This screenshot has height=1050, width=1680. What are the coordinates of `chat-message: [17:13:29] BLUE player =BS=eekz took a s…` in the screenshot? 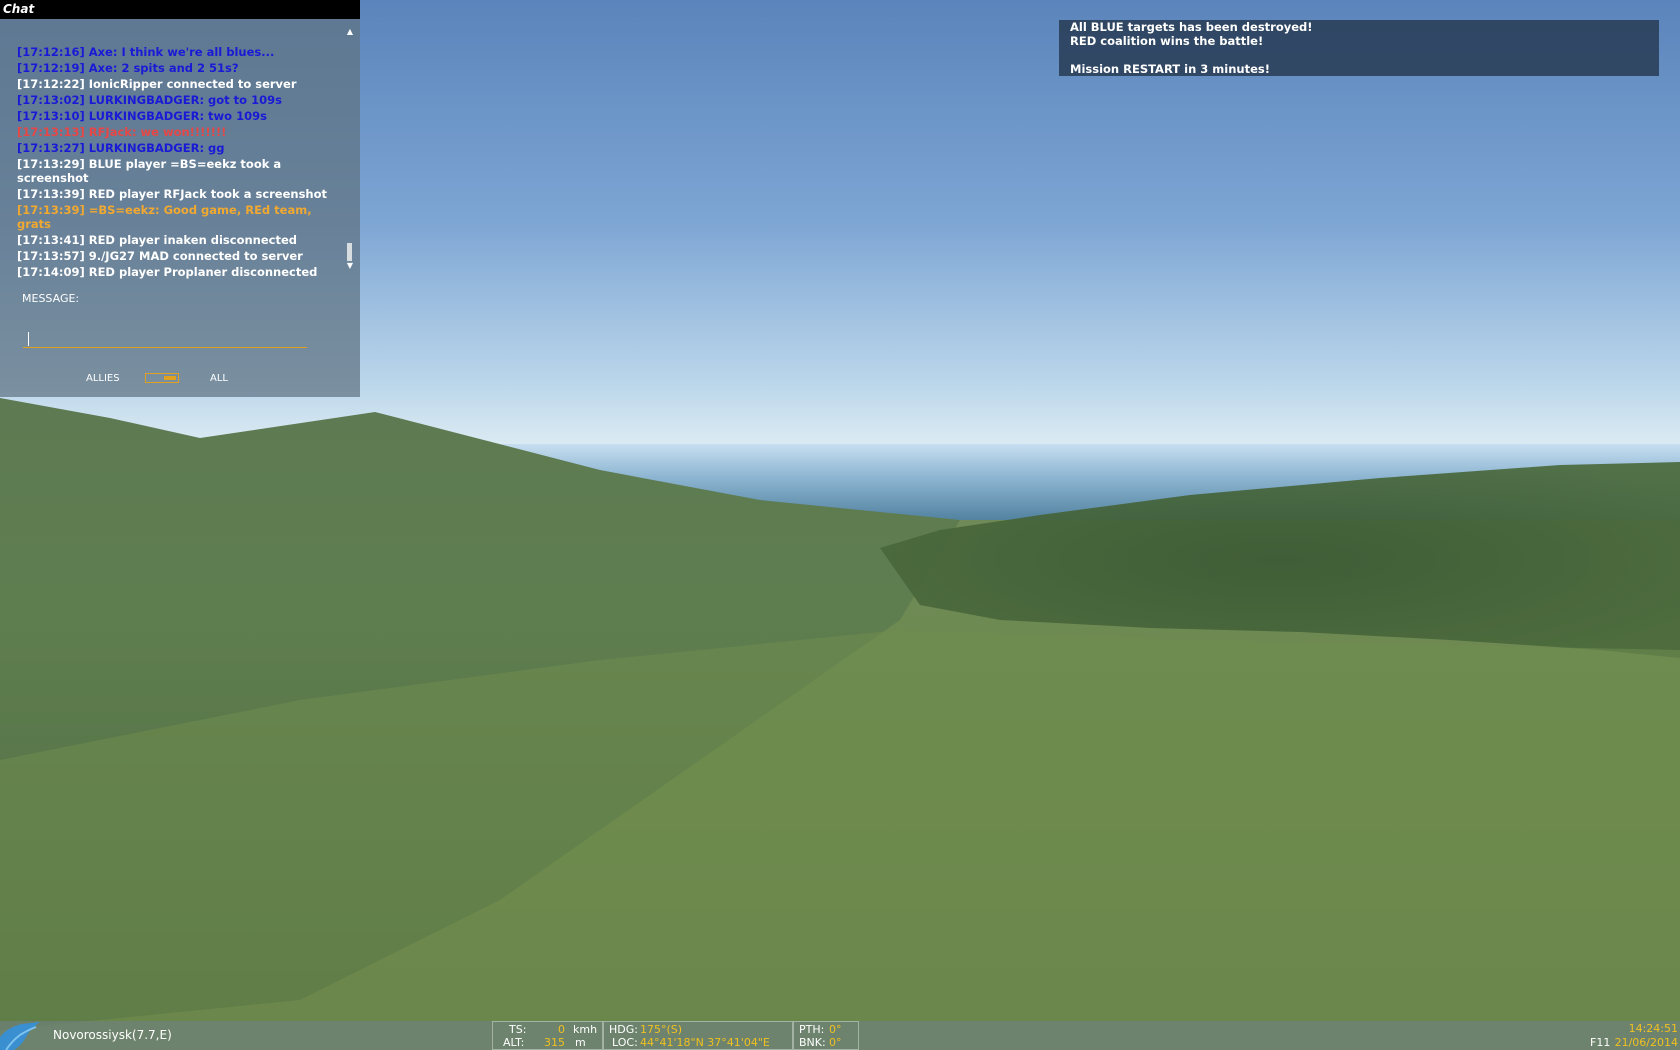 It's located at (149, 171).